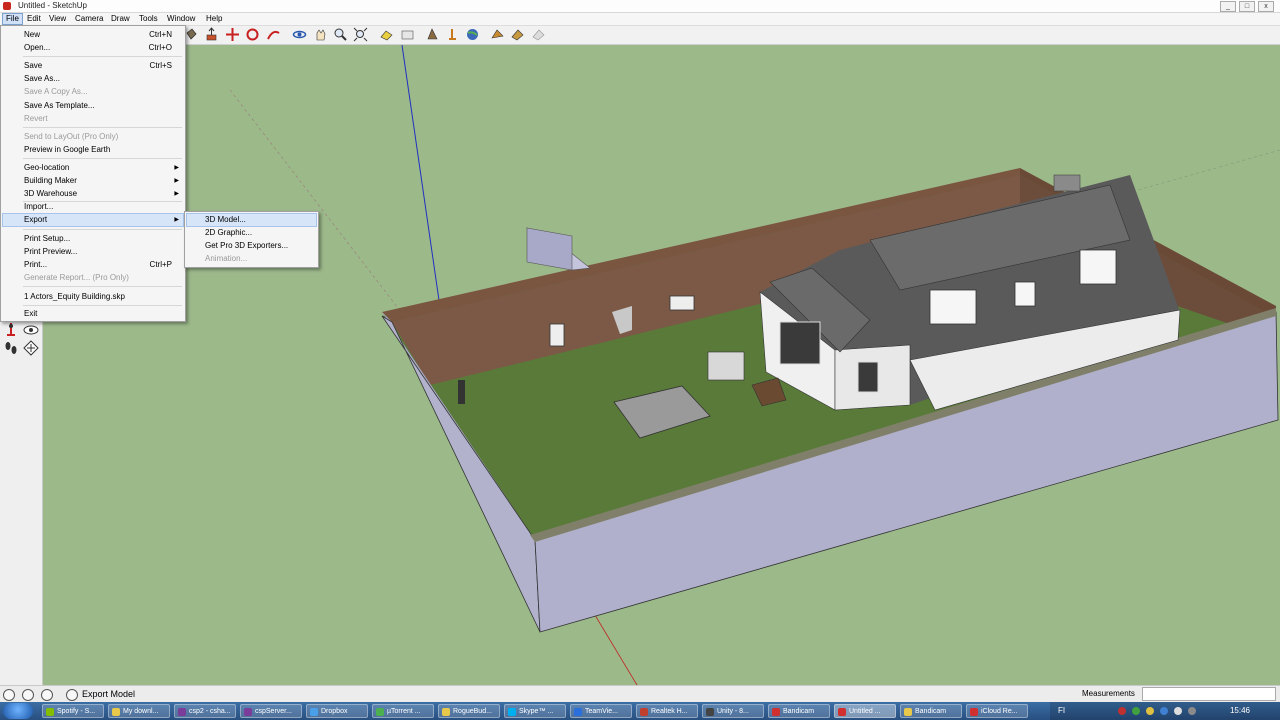 Image resolution: width=1280 pixels, height=720 pixels. I want to click on system-tray: FI 15:46, so click(1165, 711).